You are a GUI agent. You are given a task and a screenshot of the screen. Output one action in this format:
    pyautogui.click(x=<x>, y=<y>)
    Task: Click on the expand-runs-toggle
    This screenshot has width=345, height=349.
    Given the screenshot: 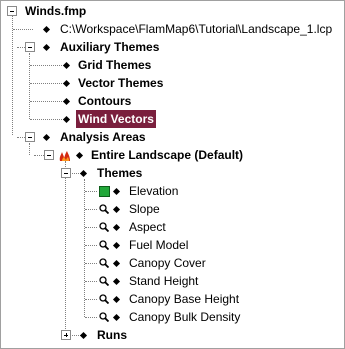 What is the action you would take?
    pyautogui.click(x=66, y=335)
    